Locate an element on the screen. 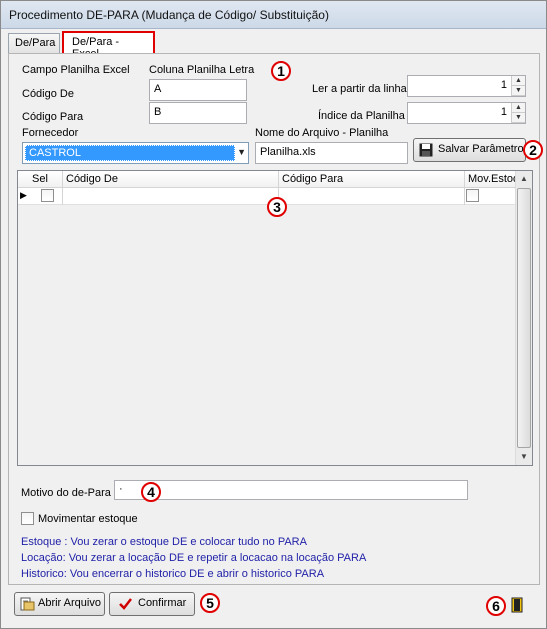  annotation-badge-1: 1 is located at coordinates (281, 71).